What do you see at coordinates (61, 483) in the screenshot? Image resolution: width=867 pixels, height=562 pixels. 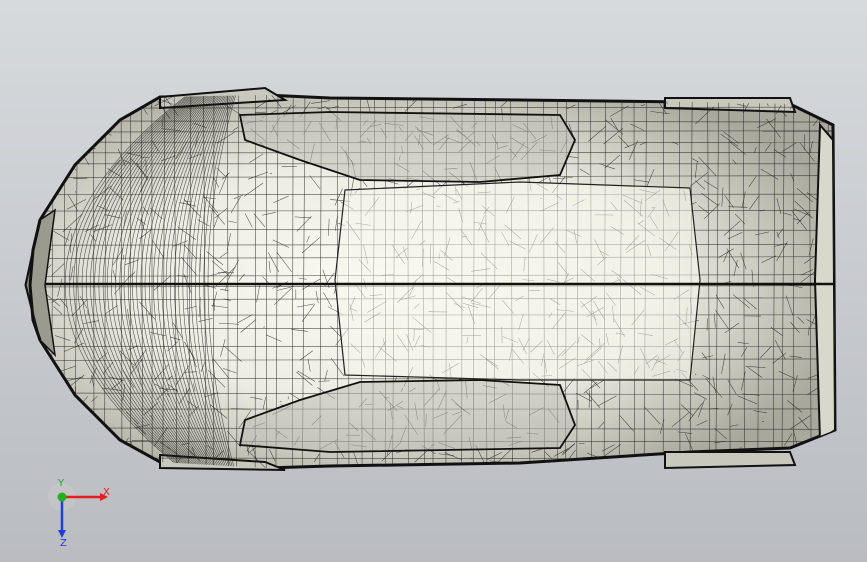 I see `y-axis-label: Y` at bounding box center [61, 483].